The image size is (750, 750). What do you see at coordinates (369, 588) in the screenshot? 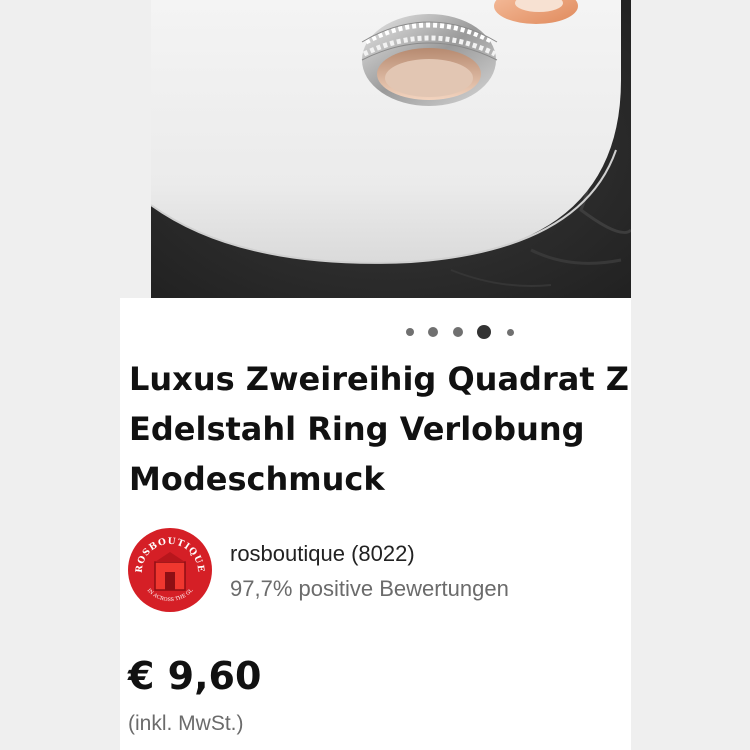
I see `seller-feedback: 97,7% positive Bewertungen` at bounding box center [369, 588].